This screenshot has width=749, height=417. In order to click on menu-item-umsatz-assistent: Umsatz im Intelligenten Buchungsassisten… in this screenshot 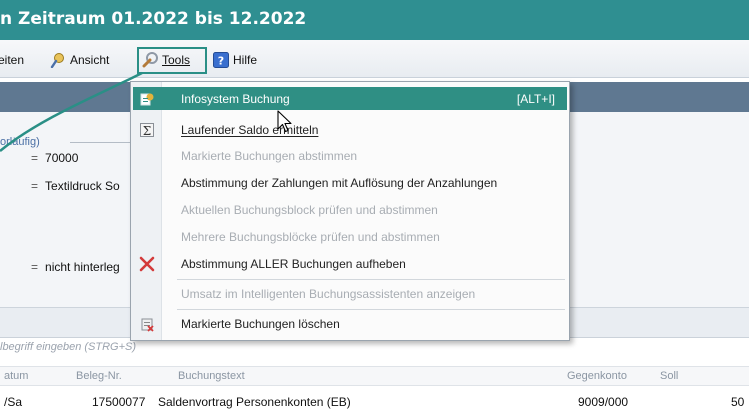, I will do `click(350, 293)`.